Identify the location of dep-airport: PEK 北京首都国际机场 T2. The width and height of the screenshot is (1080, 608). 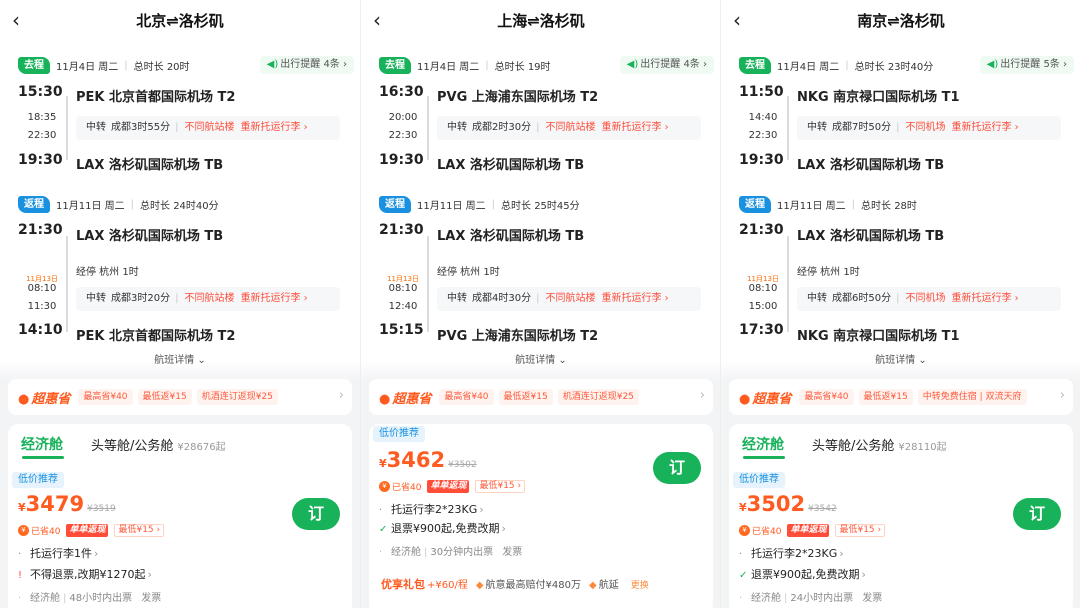
(156, 97).